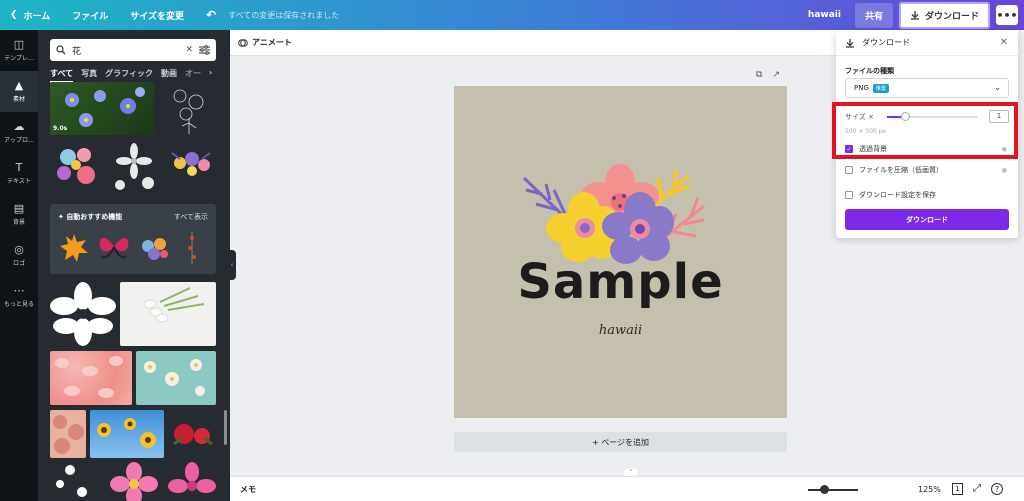 The image size is (1024, 501). Describe the element at coordinates (189, 50) in the screenshot. I see `clear-icon: ✕` at that location.